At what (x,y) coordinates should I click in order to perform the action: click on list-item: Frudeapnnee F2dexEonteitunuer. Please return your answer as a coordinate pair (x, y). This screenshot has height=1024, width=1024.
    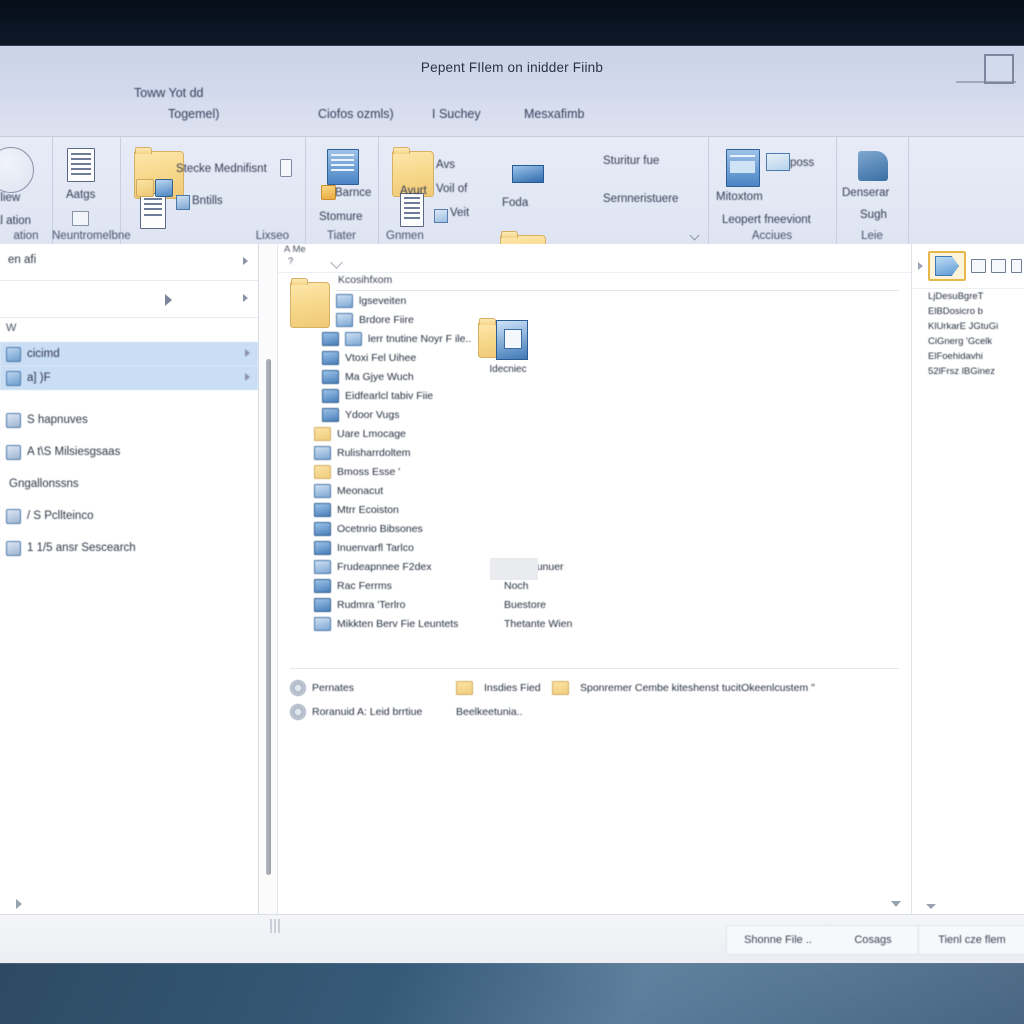
    Looking at the image, I should click on (606, 566).